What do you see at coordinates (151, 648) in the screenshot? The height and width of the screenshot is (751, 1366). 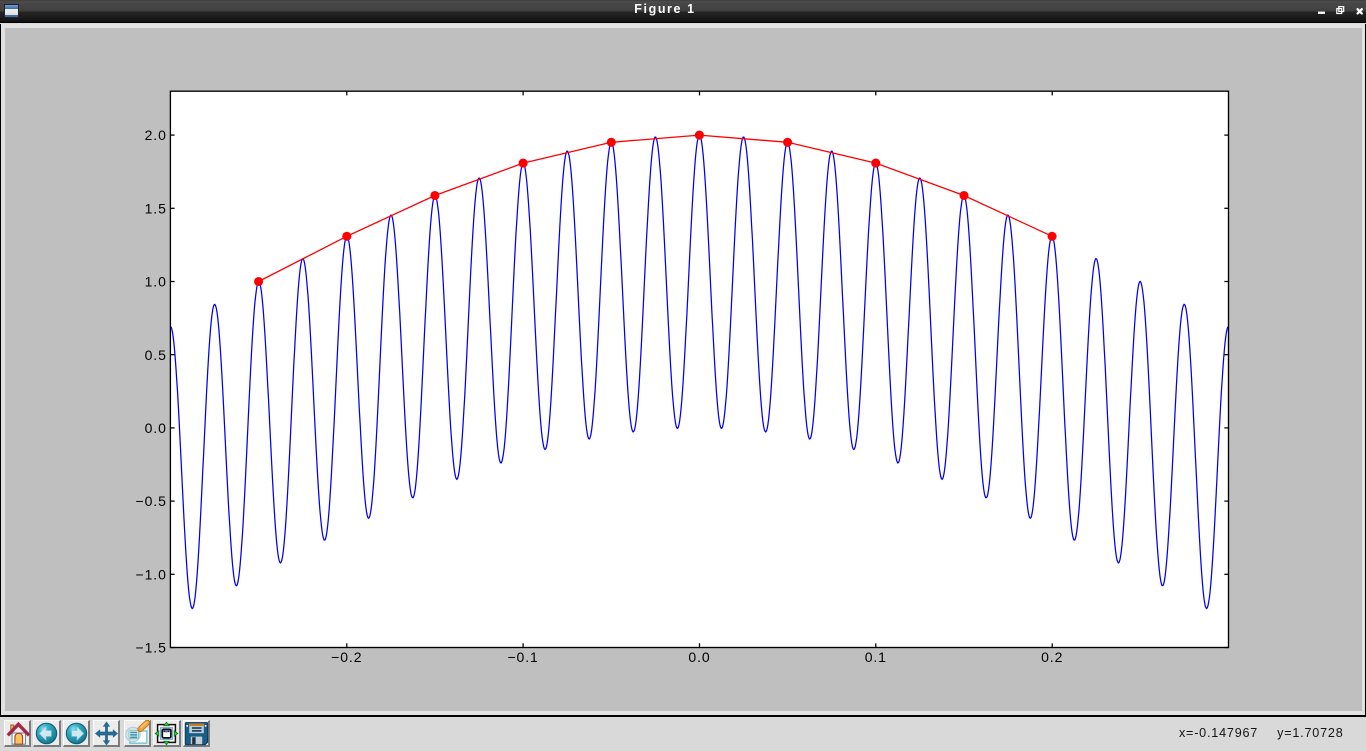 I see `svg-text: −1.5` at bounding box center [151, 648].